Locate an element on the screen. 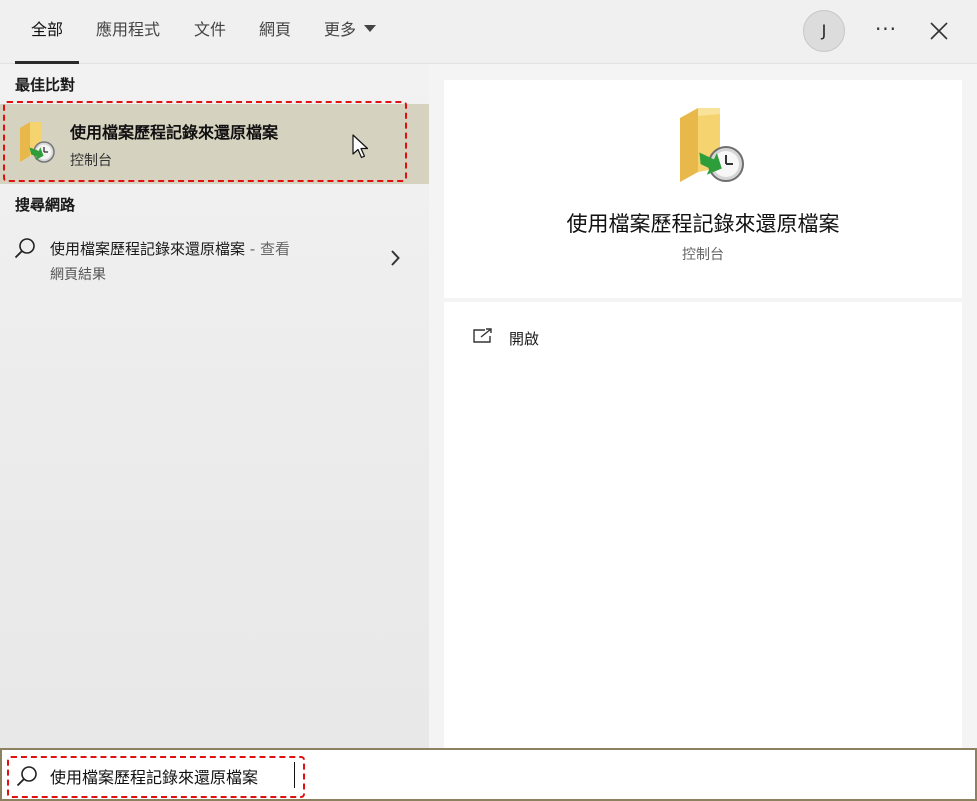  caret-down-icon is located at coordinates (370, 28).